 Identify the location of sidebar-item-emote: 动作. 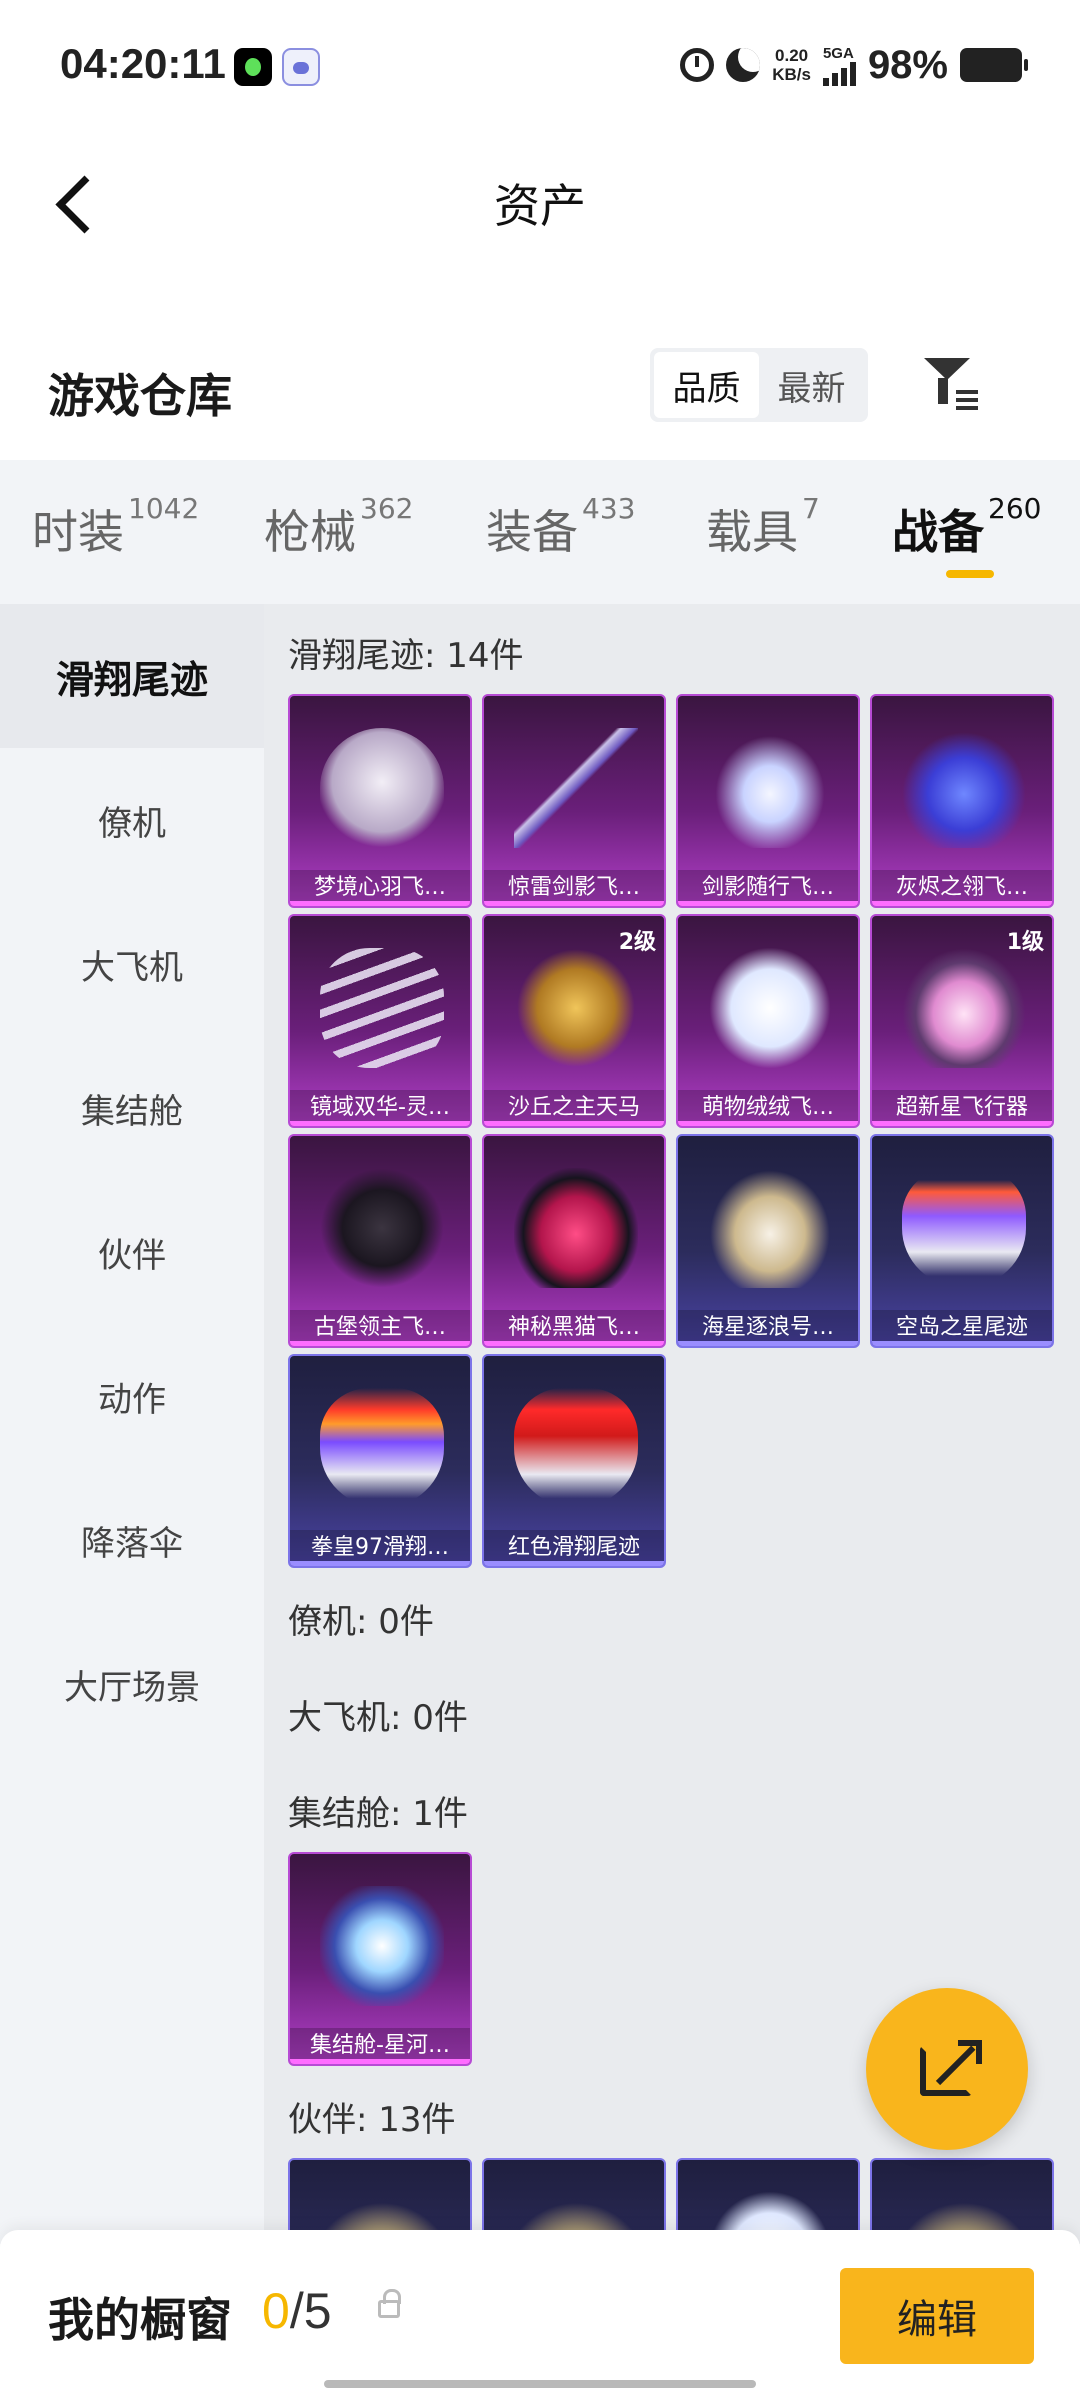
(132, 1396).